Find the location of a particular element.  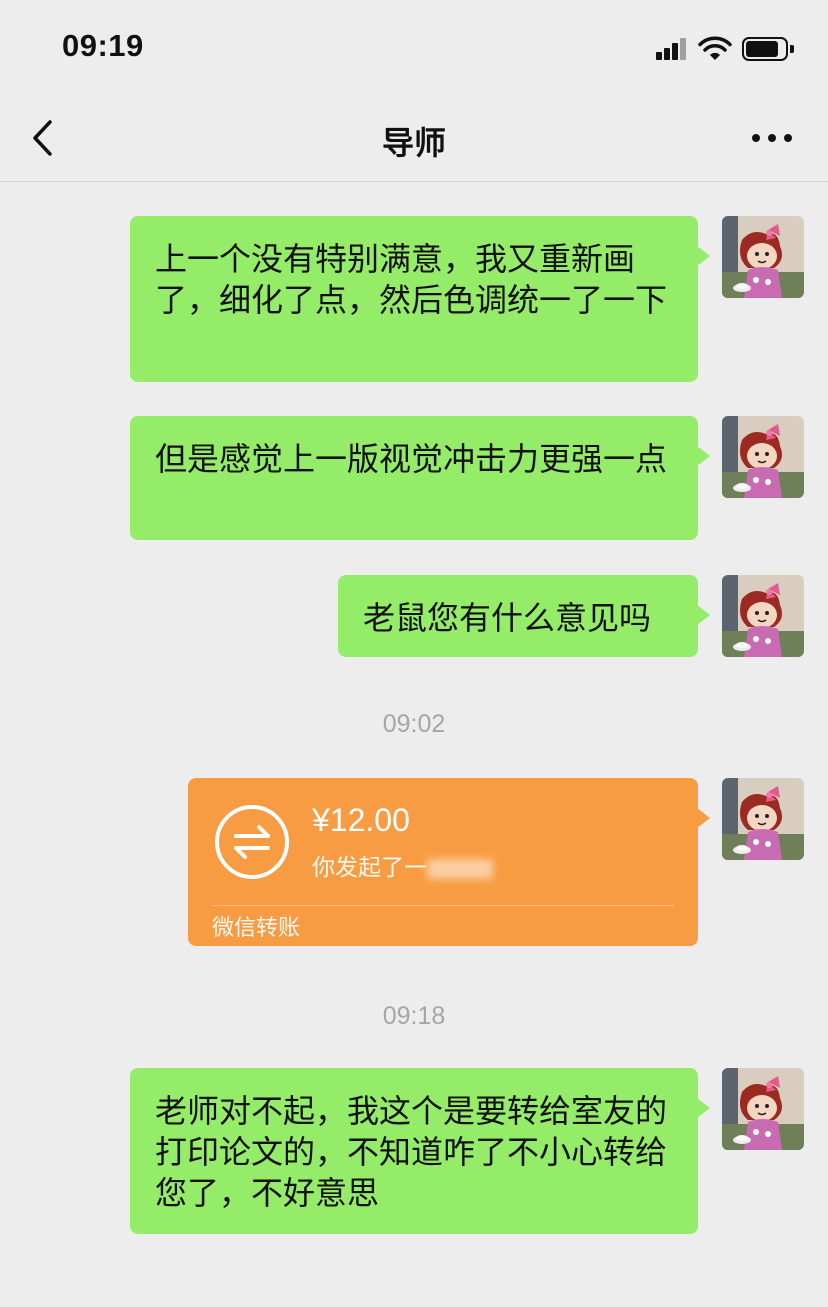

cellular-signal-icon is located at coordinates (672, 49).